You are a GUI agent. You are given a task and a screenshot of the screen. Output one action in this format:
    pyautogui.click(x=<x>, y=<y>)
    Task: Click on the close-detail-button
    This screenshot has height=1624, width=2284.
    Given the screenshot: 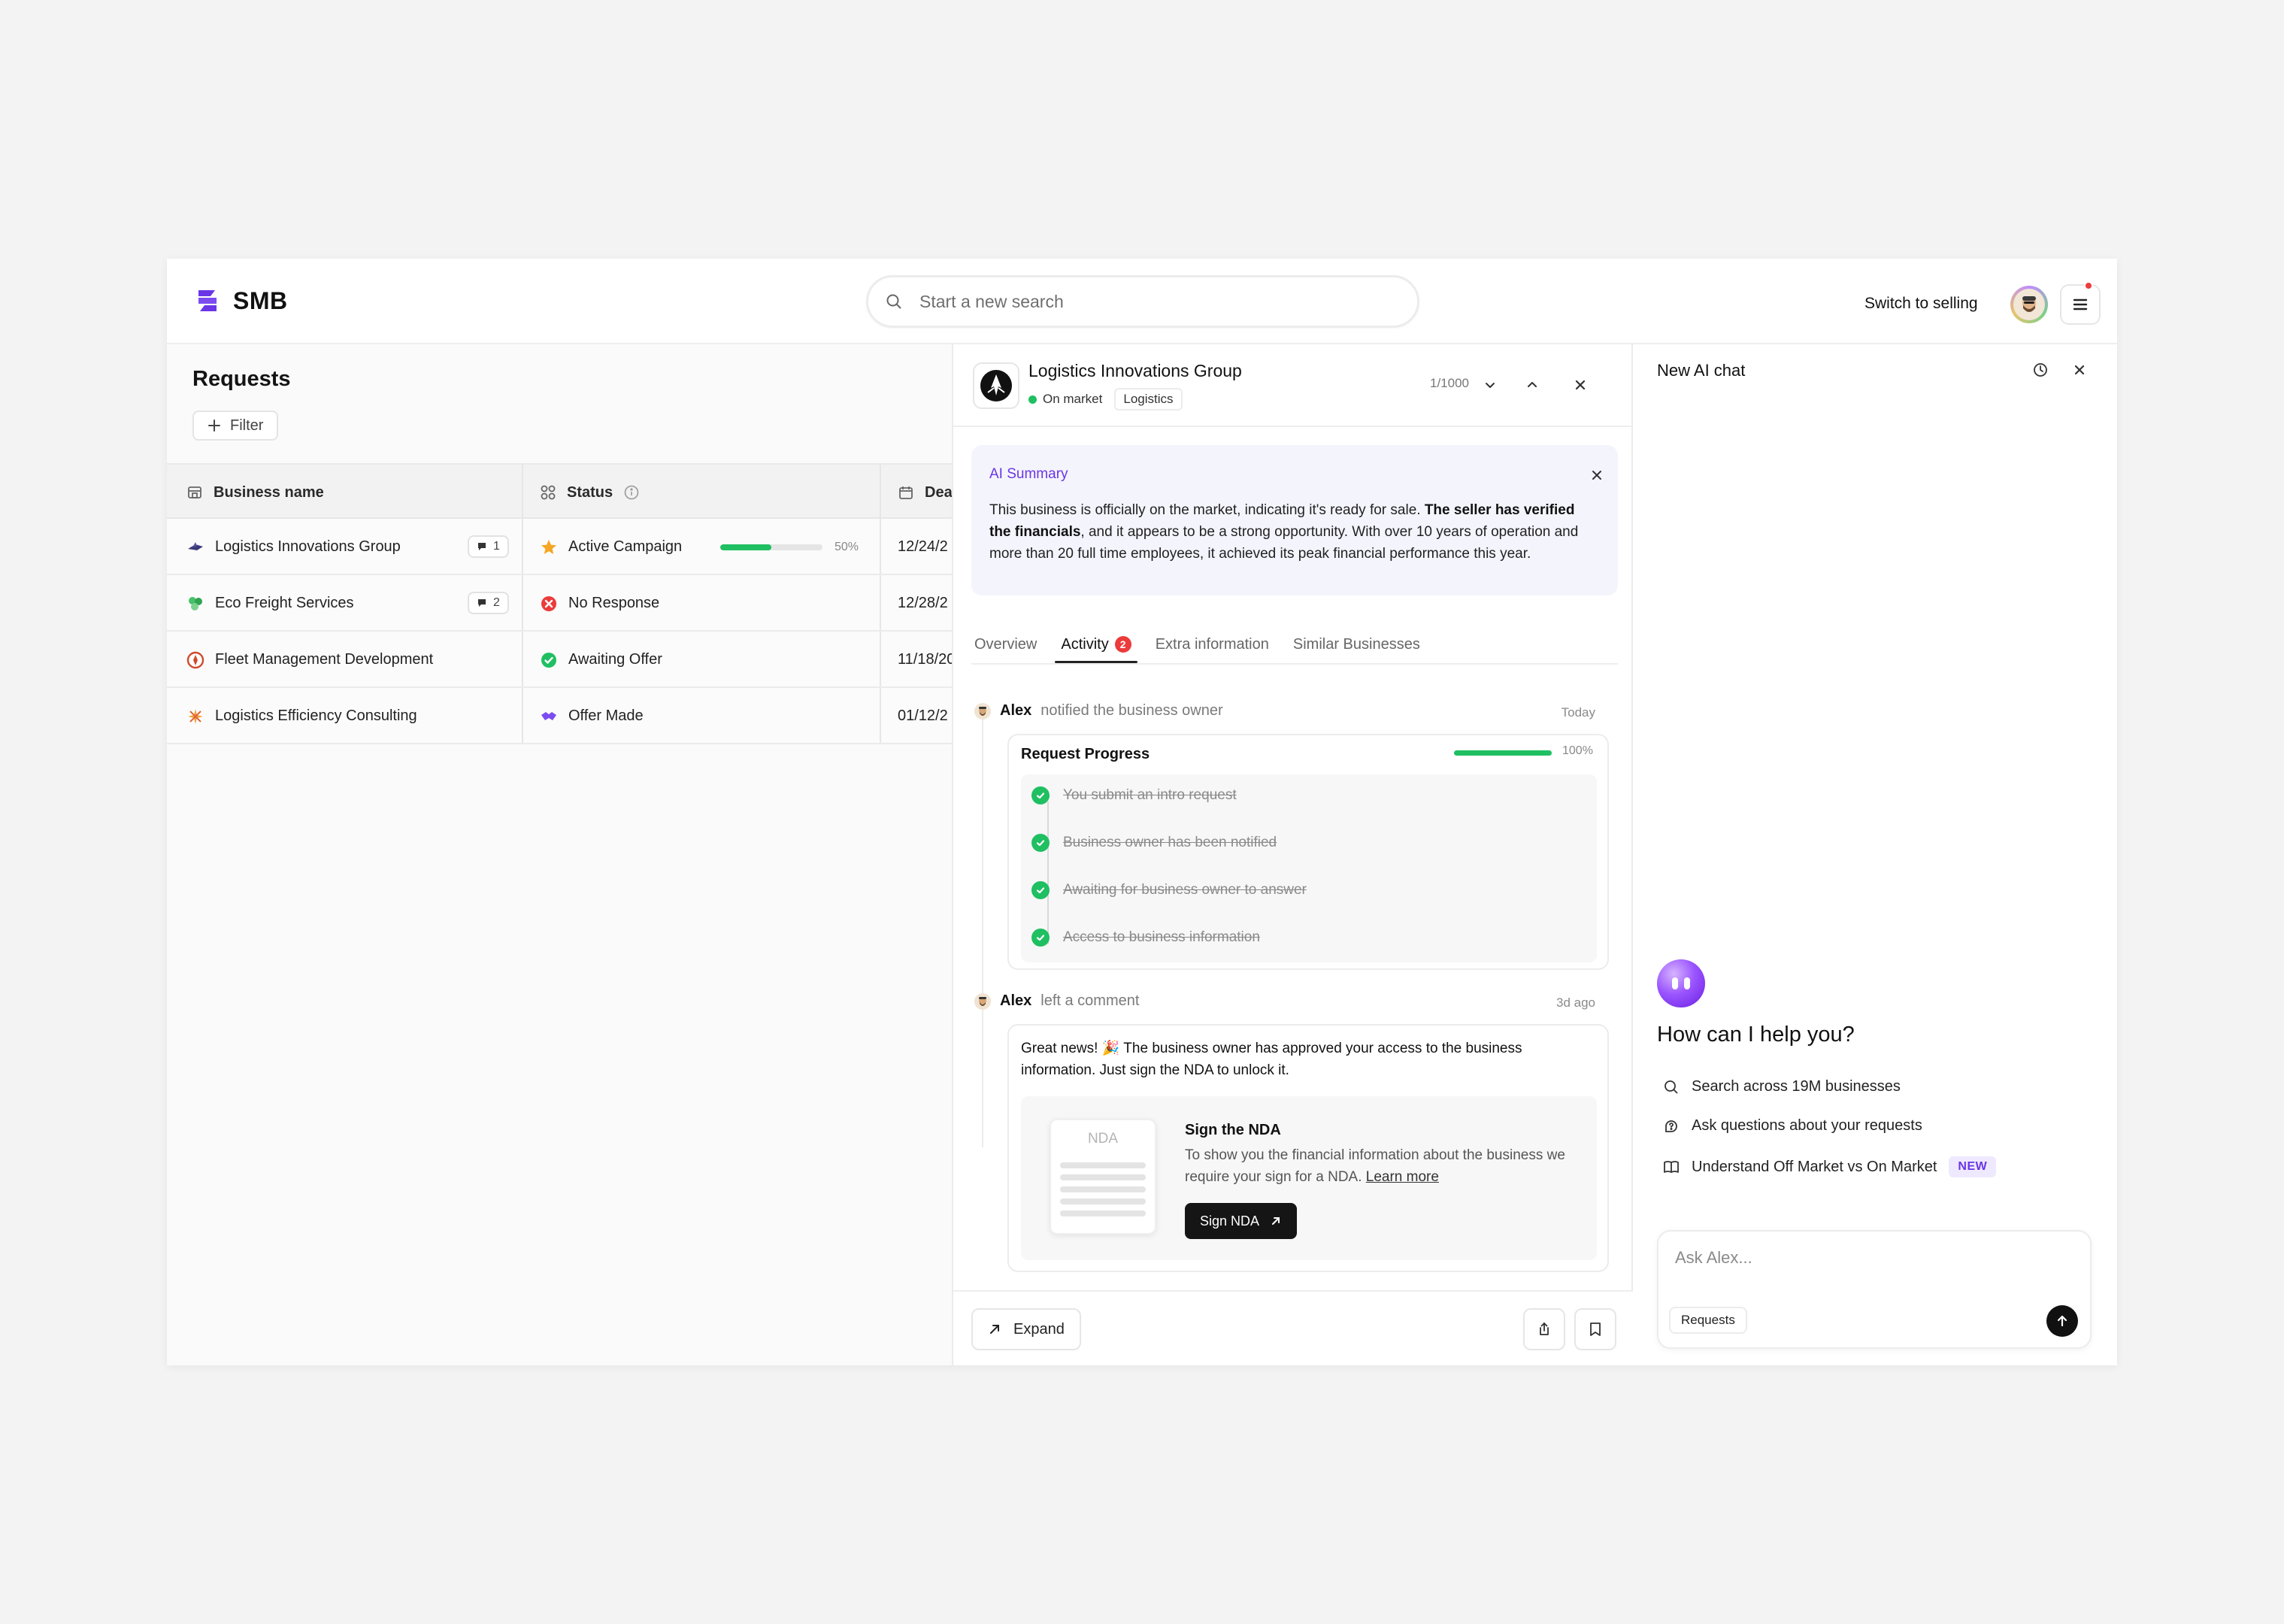 What is the action you would take?
    pyautogui.click(x=1580, y=385)
    